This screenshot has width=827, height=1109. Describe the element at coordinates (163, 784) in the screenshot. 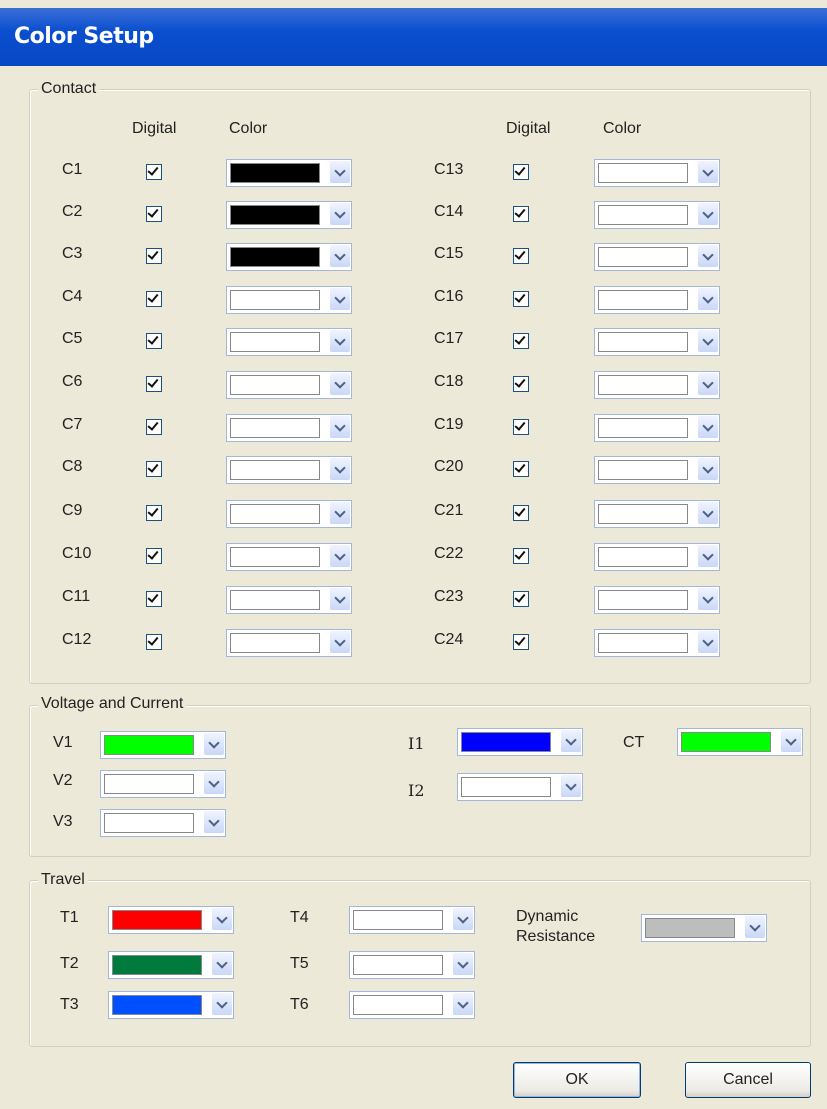

I see `v2-color-select` at that location.